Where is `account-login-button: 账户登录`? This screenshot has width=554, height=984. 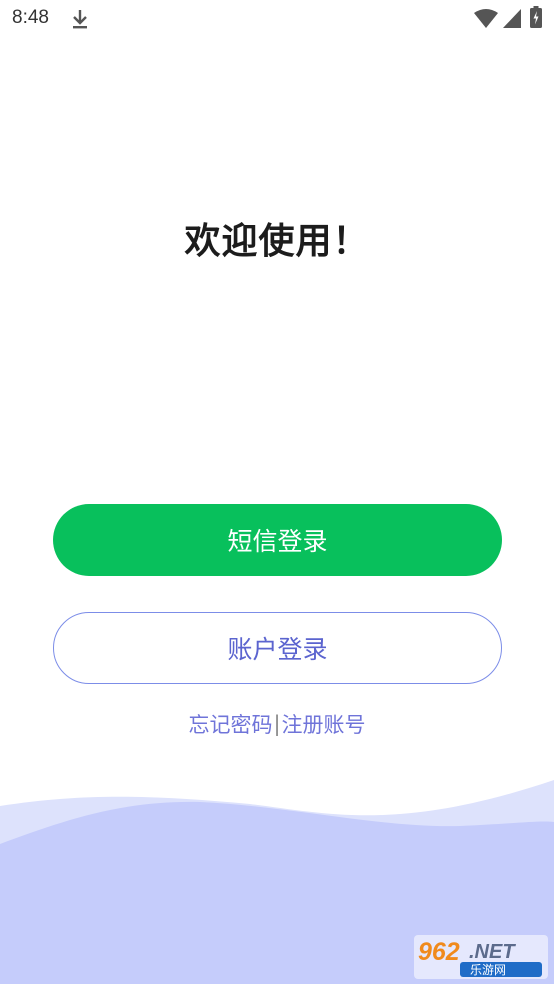
account-login-button: 账户登录 is located at coordinates (277, 648).